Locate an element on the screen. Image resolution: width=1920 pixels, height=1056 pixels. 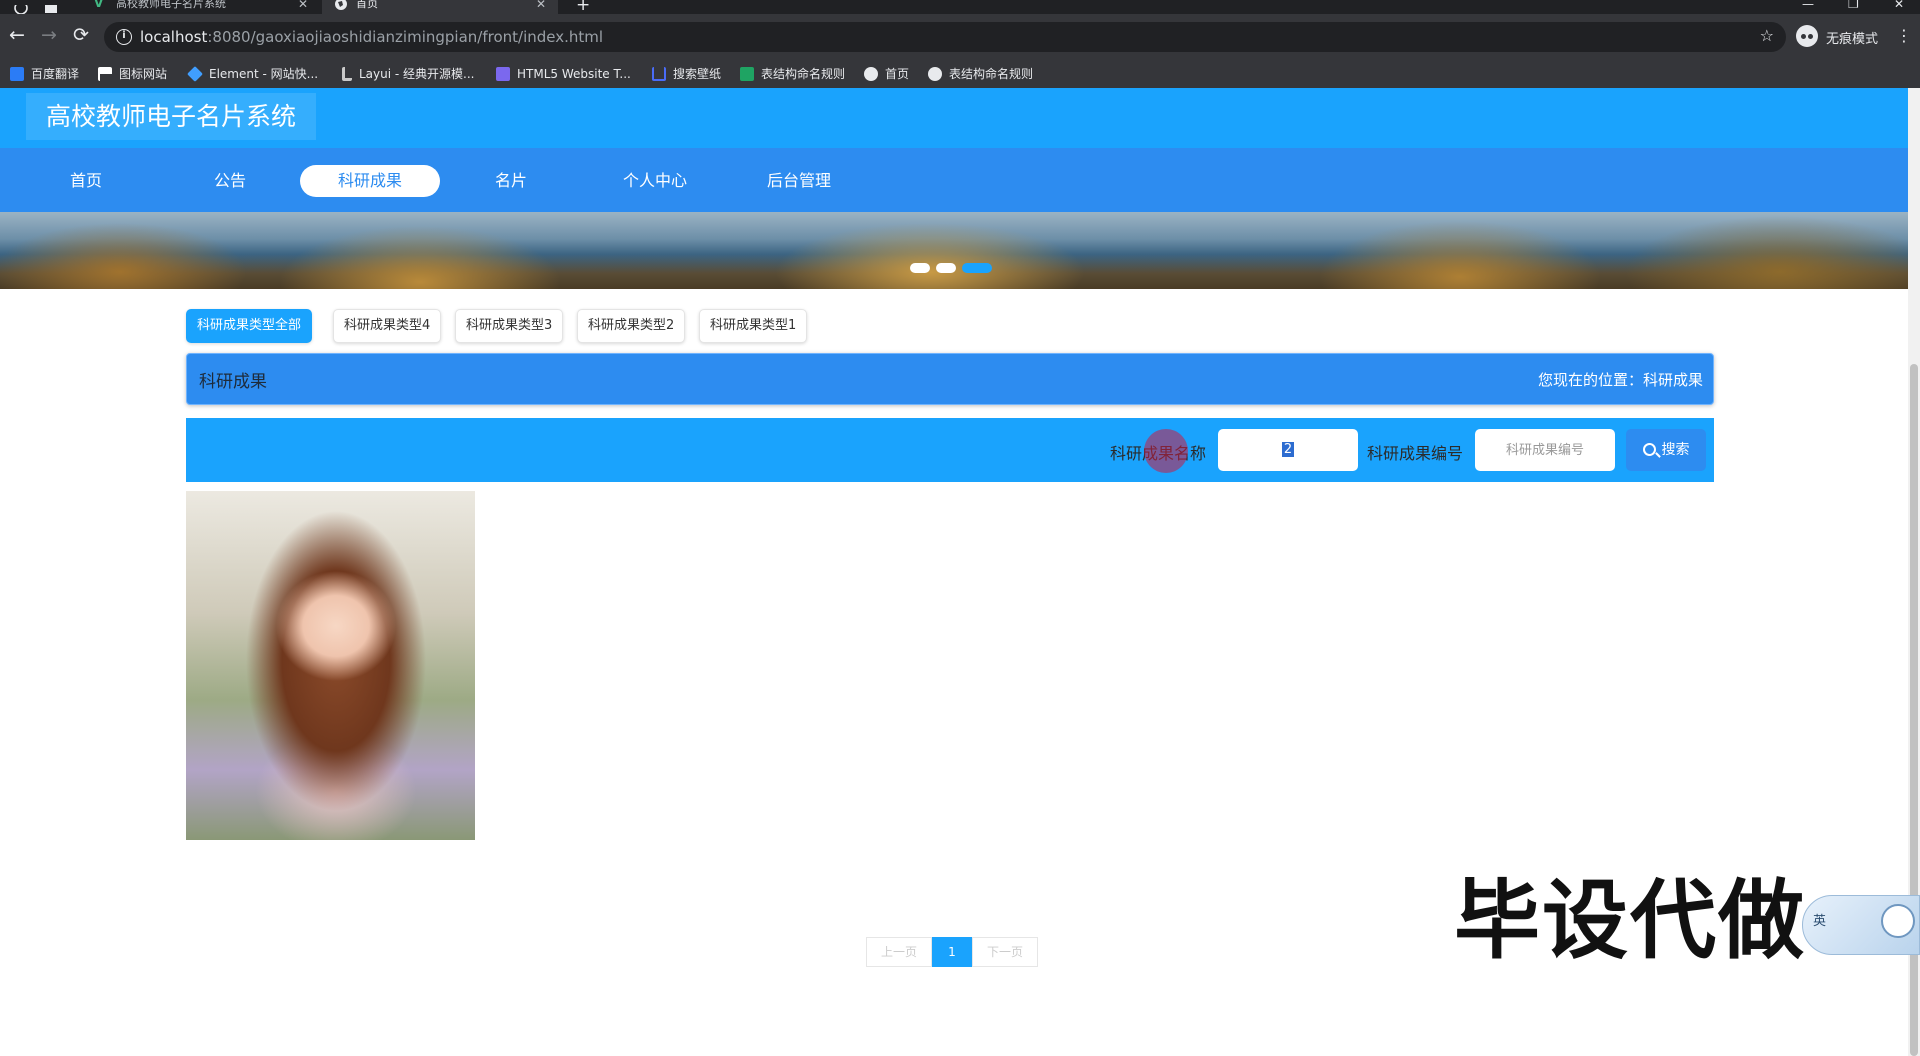
reload-icon: ⟳ is located at coordinates (81, 35).